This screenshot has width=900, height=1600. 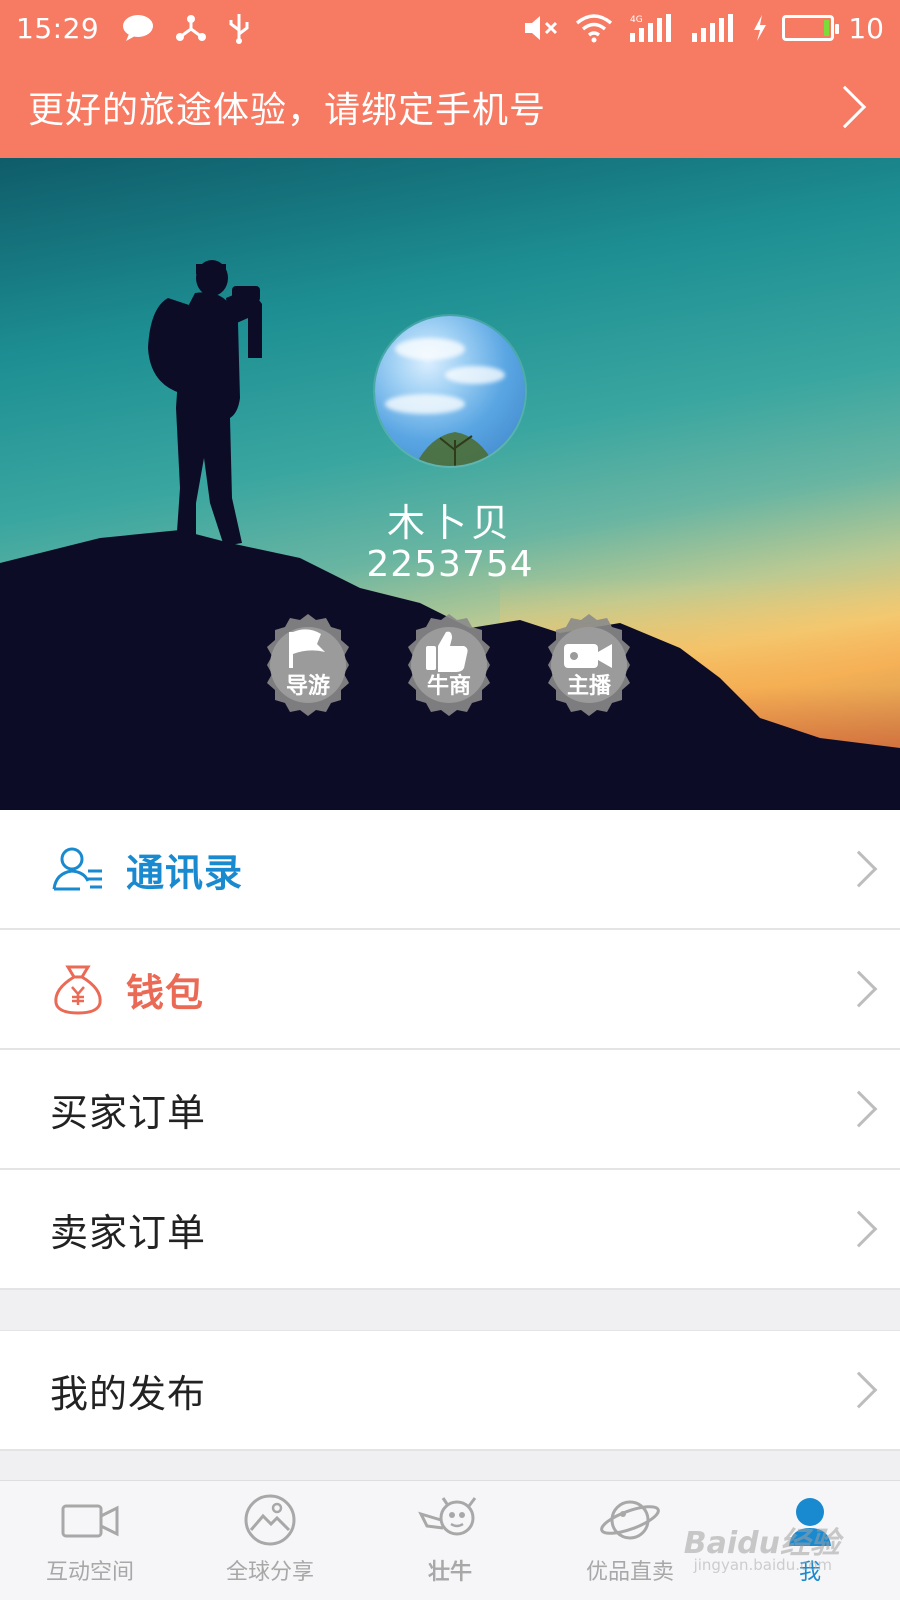 I want to click on status-notification-icons, so click(x=186, y=28).